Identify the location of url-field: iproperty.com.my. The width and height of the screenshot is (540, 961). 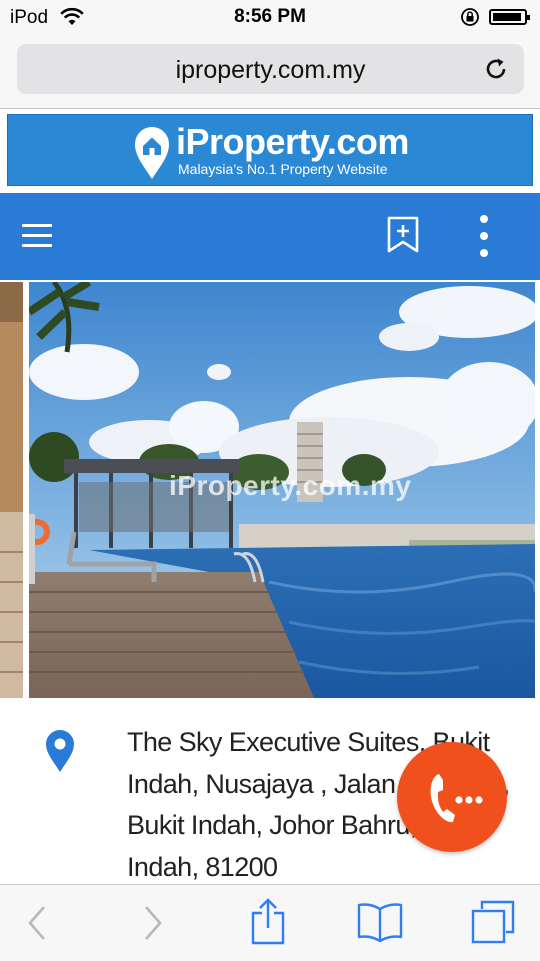
(270, 69).